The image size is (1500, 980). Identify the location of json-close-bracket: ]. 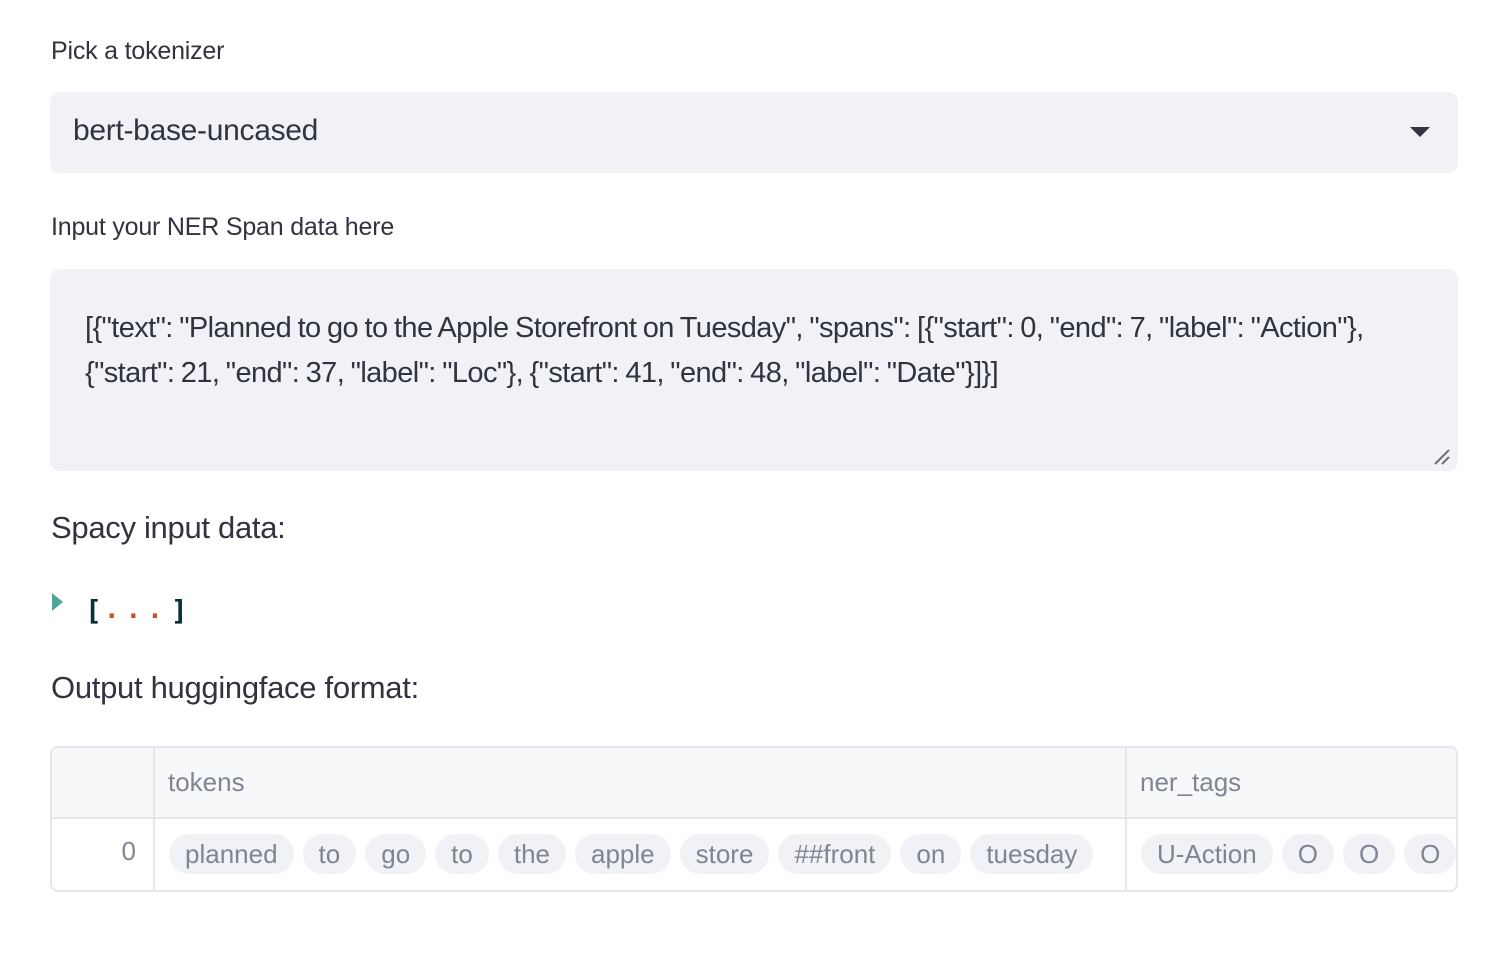
(179, 610).